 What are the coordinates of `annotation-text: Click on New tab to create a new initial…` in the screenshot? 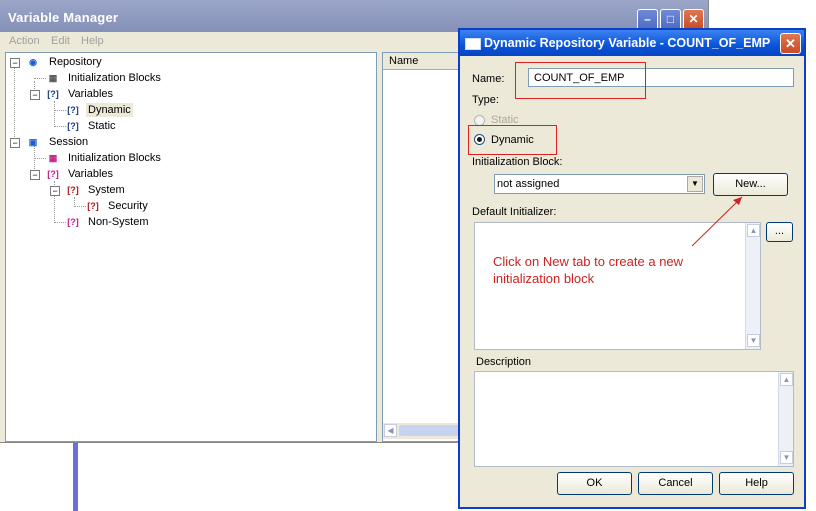 It's located at (588, 270).